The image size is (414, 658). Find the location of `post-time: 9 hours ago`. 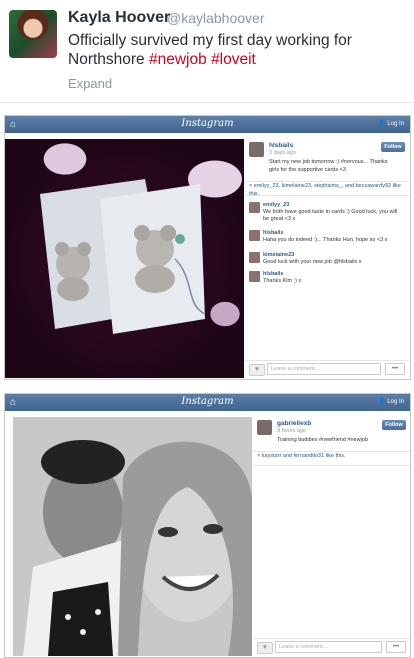

post-time: 9 hours ago is located at coordinates (292, 431).